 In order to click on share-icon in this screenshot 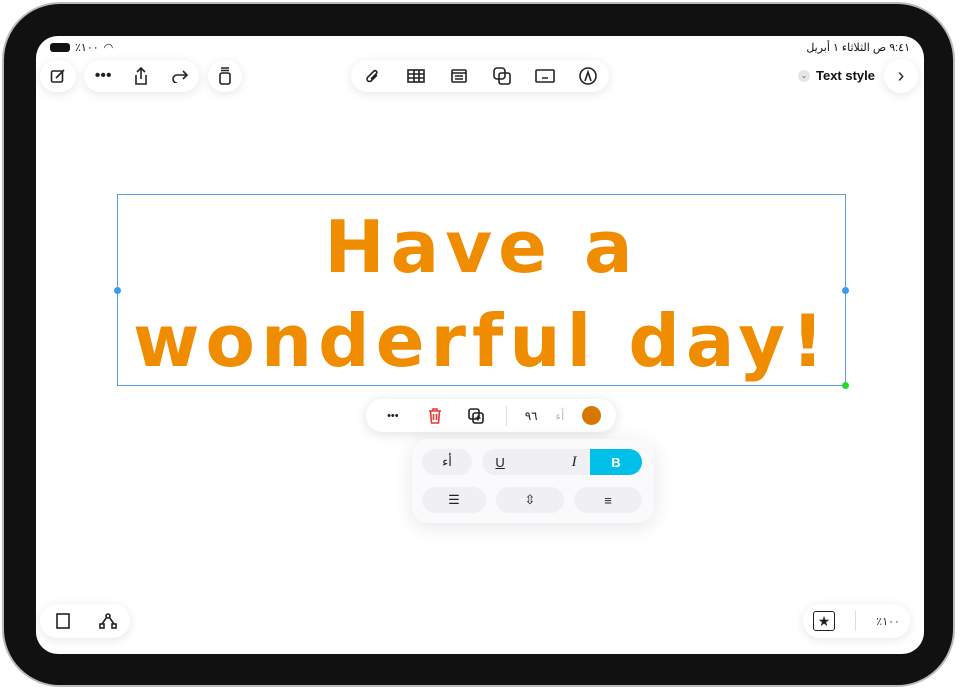, I will do `click(141, 76)`.